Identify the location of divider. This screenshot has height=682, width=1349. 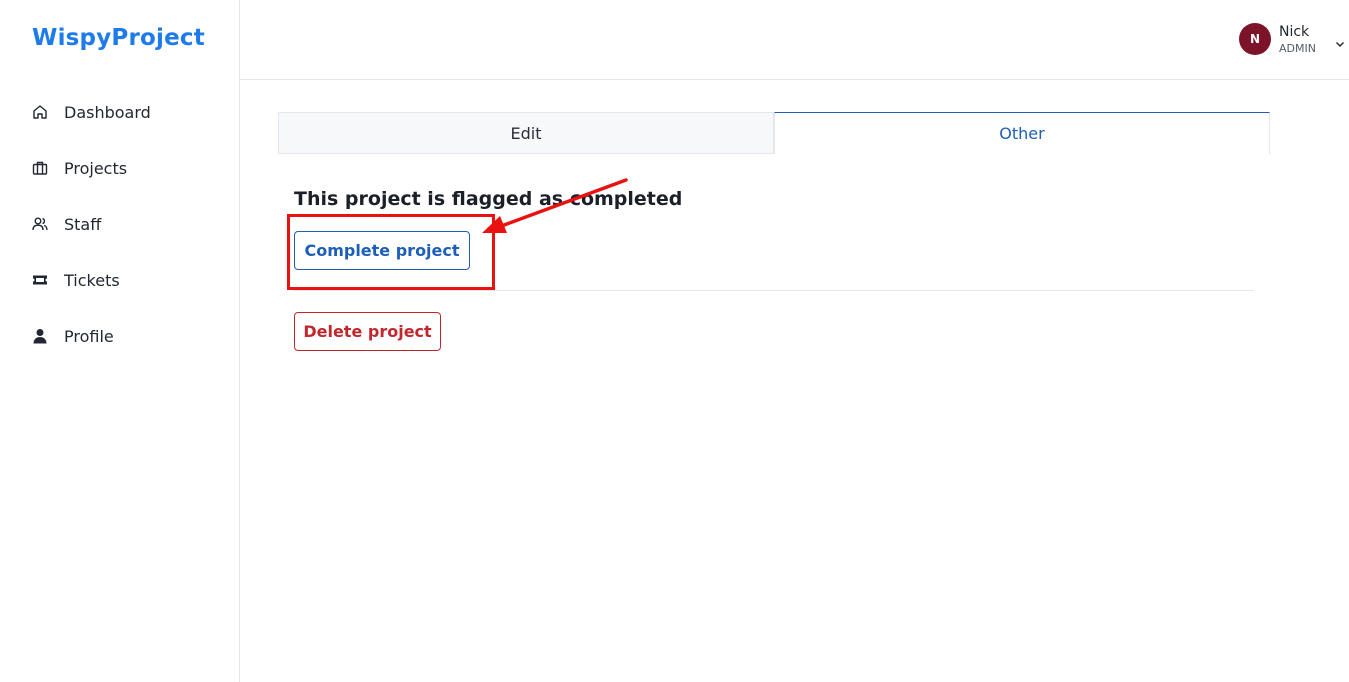
(774, 290).